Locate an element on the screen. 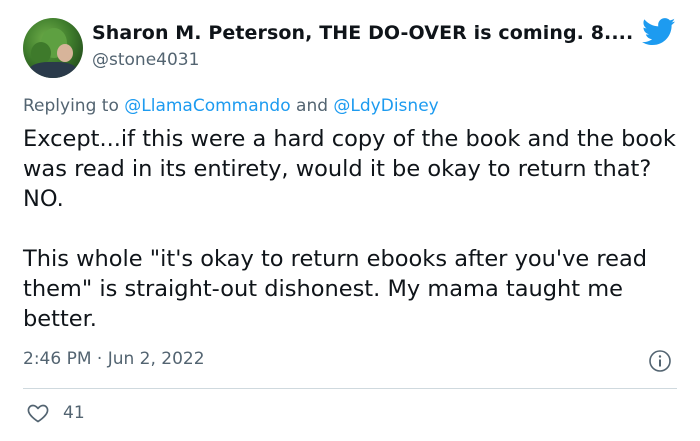  like-count: 41 is located at coordinates (74, 413).